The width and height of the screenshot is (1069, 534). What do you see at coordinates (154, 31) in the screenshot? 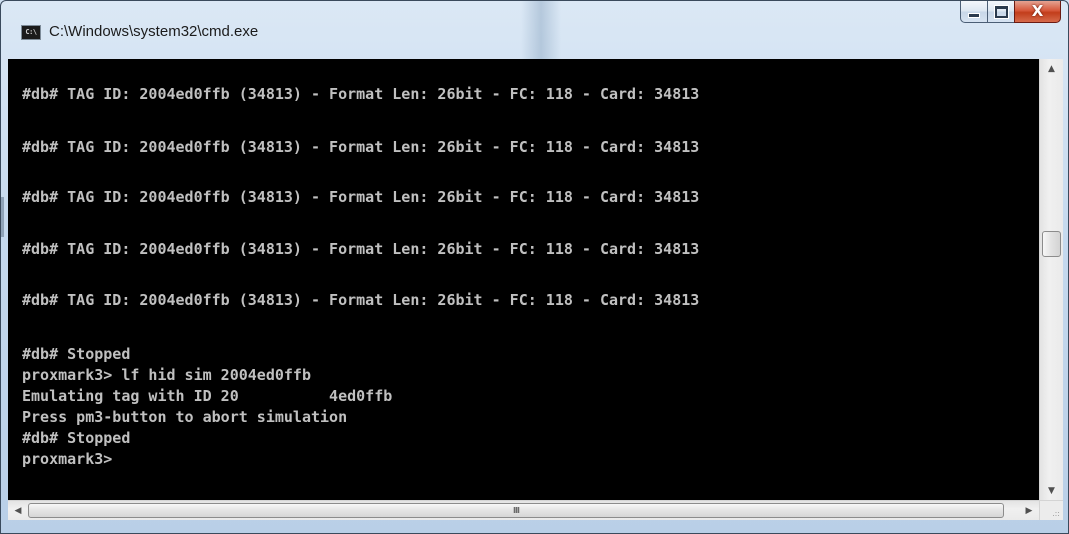
I see `window-title: C:\Windows\system32\cmd.exe` at bounding box center [154, 31].